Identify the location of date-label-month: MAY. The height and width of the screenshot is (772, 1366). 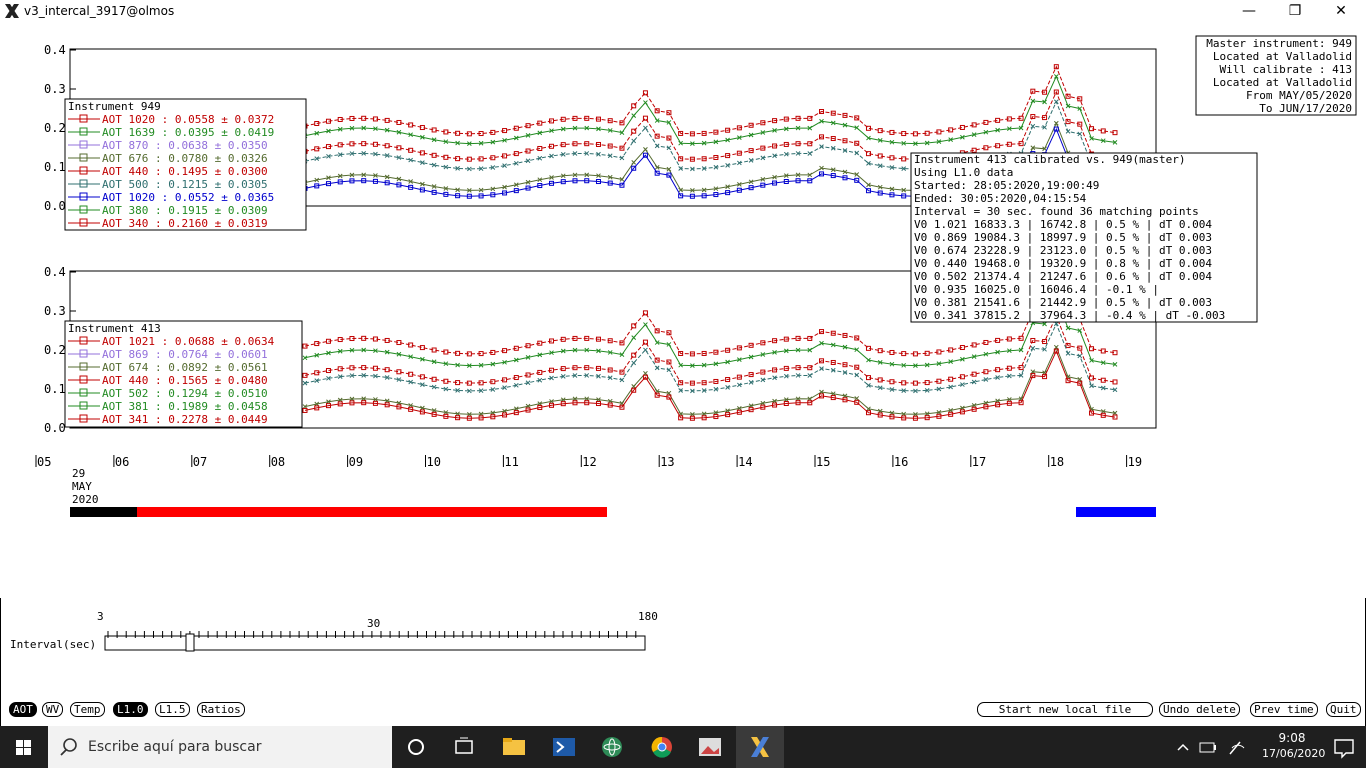
(82, 486).